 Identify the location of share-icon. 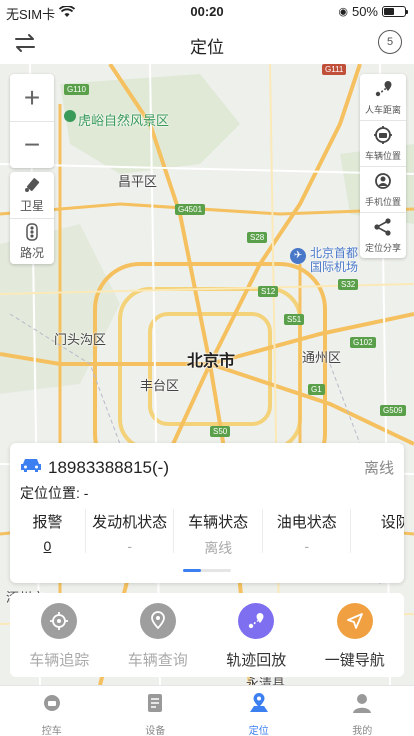
(383, 228).